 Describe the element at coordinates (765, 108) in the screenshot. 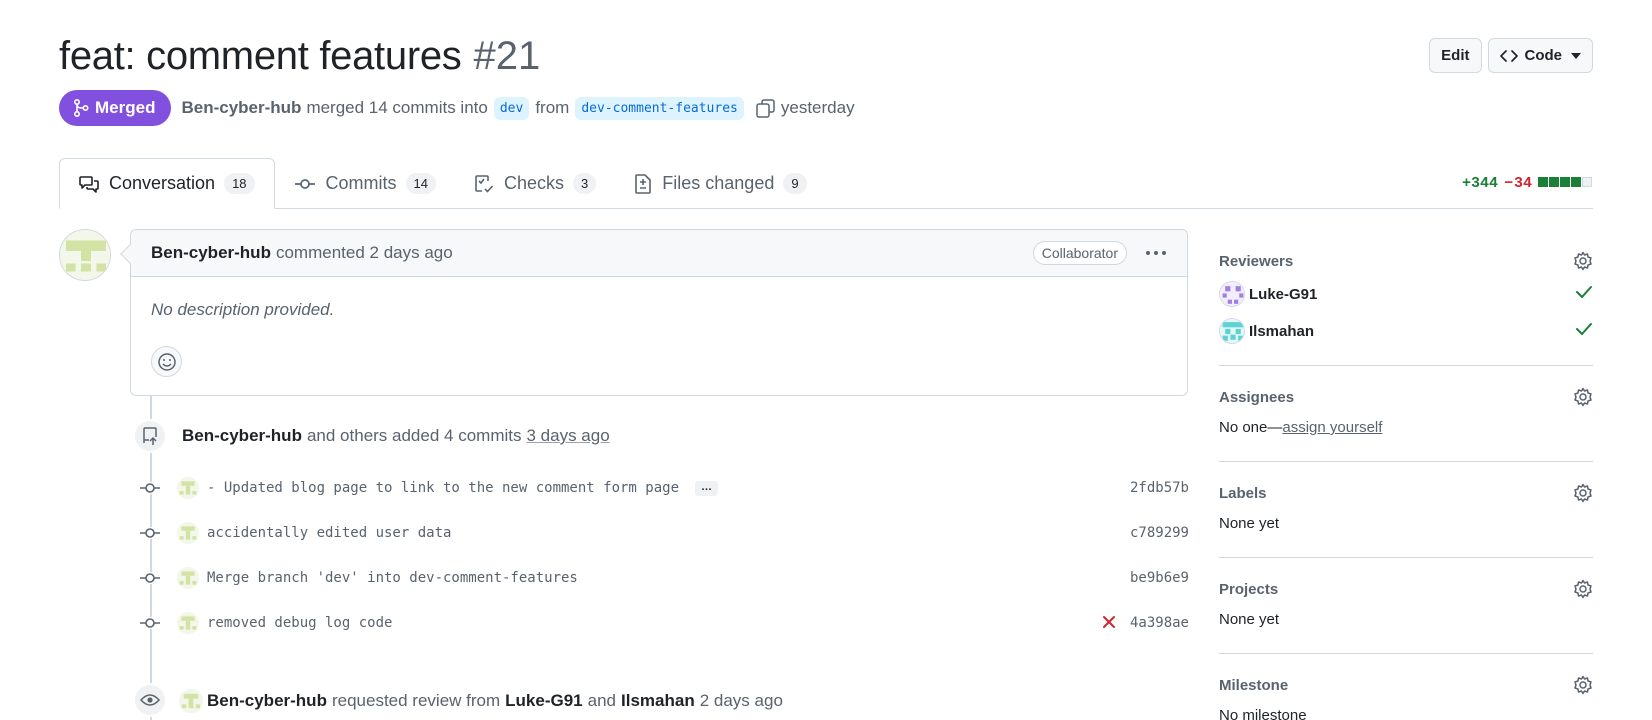

I see `copy-icon` at that location.